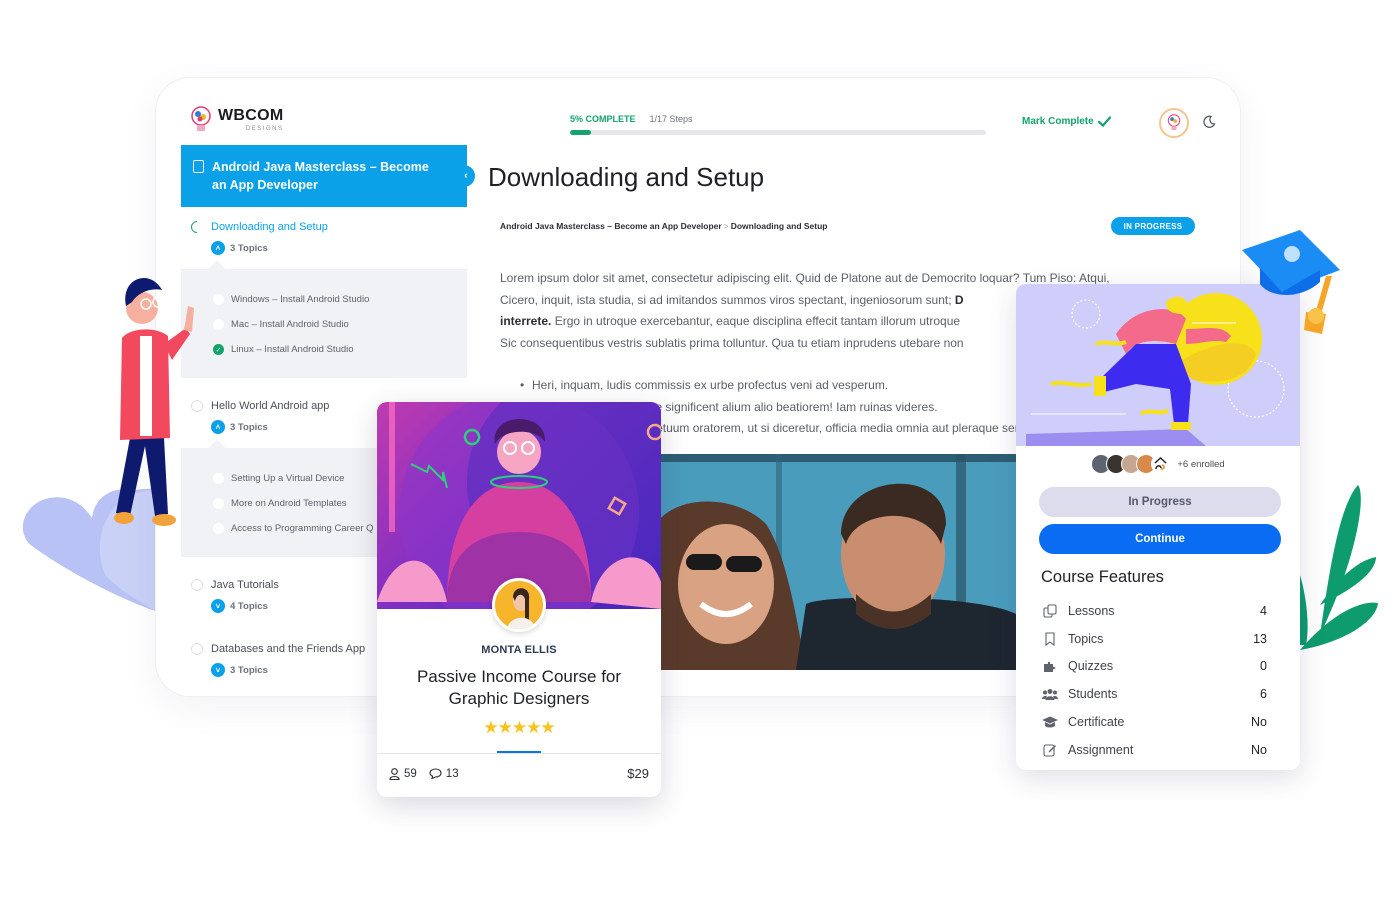 This screenshot has height=900, width=1400. I want to click on feature-row-assignment: Assignment No, so click(1154, 750).